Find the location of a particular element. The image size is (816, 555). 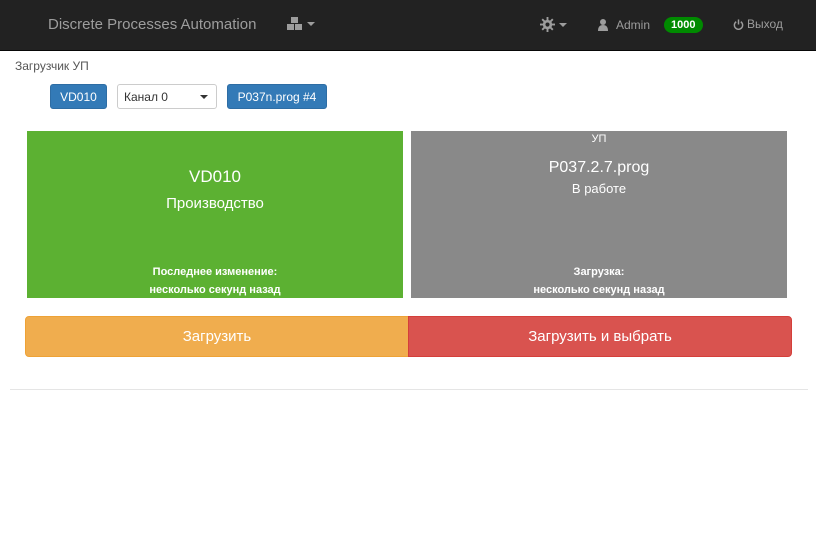

brand-link: Discrete Processes Automation is located at coordinates (152, 24).